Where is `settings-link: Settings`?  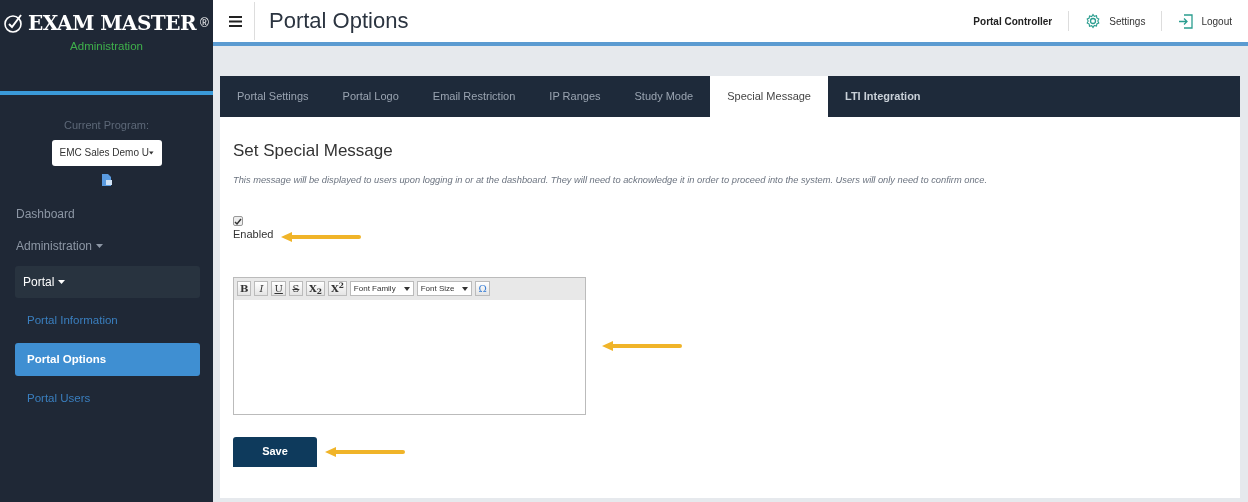 settings-link: Settings is located at coordinates (1115, 21).